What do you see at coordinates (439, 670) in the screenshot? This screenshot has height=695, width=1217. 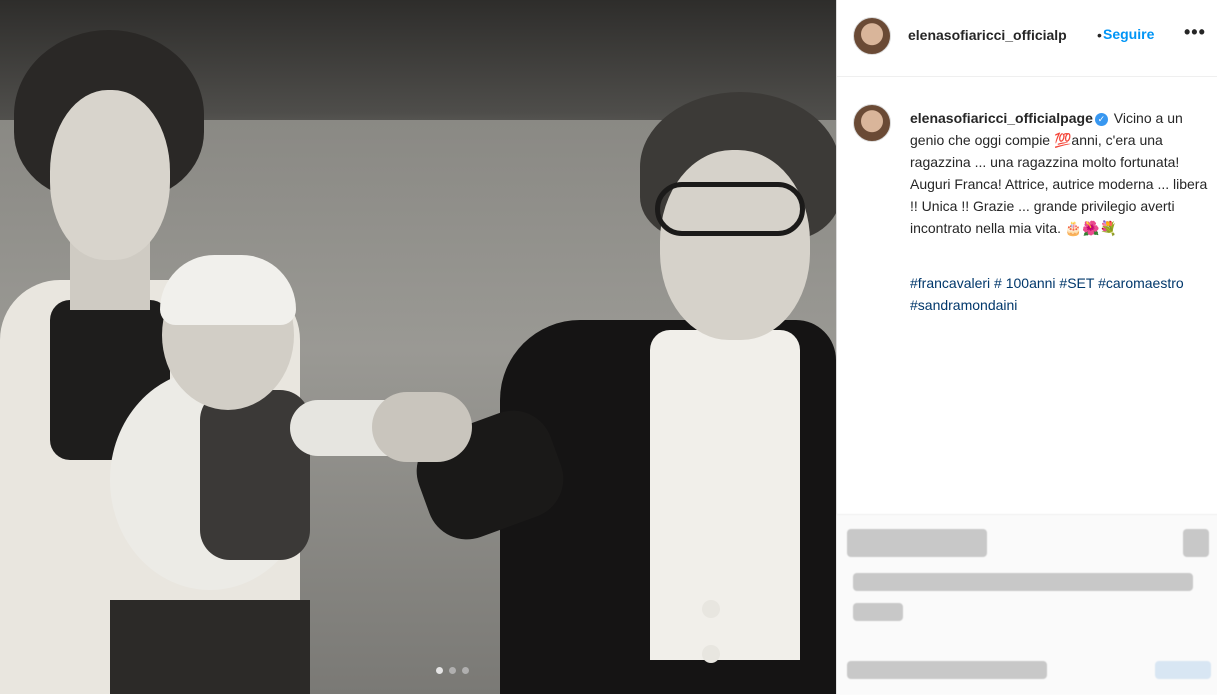 I see `carousel-dot-active` at bounding box center [439, 670].